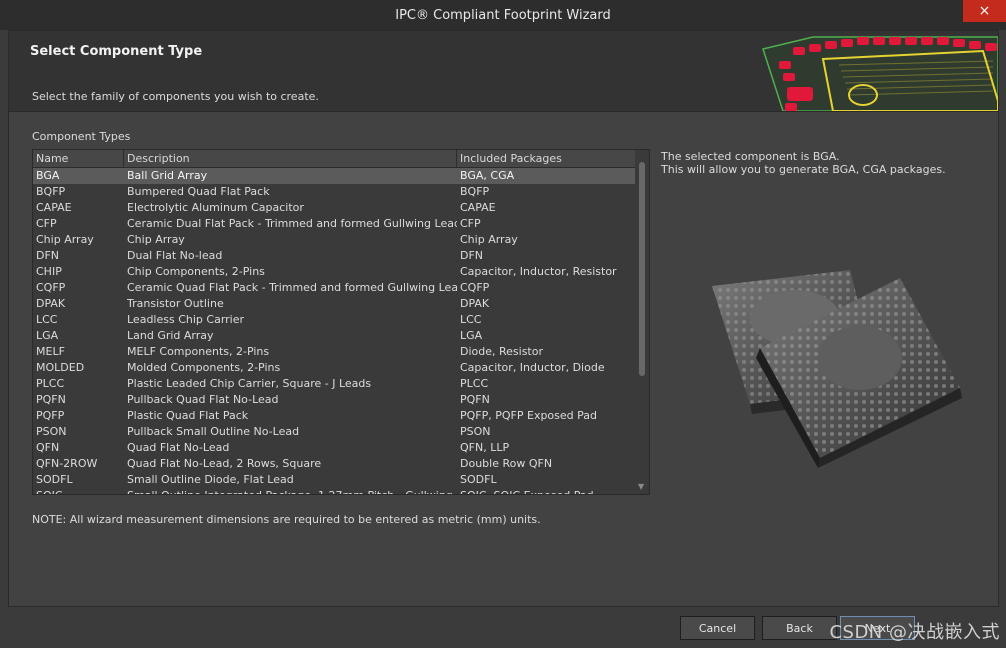  What do you see at coordinates (478, 479) in the screenshot?
I see `cell-included-packages: SODFL` at bounding box center [478, 479].